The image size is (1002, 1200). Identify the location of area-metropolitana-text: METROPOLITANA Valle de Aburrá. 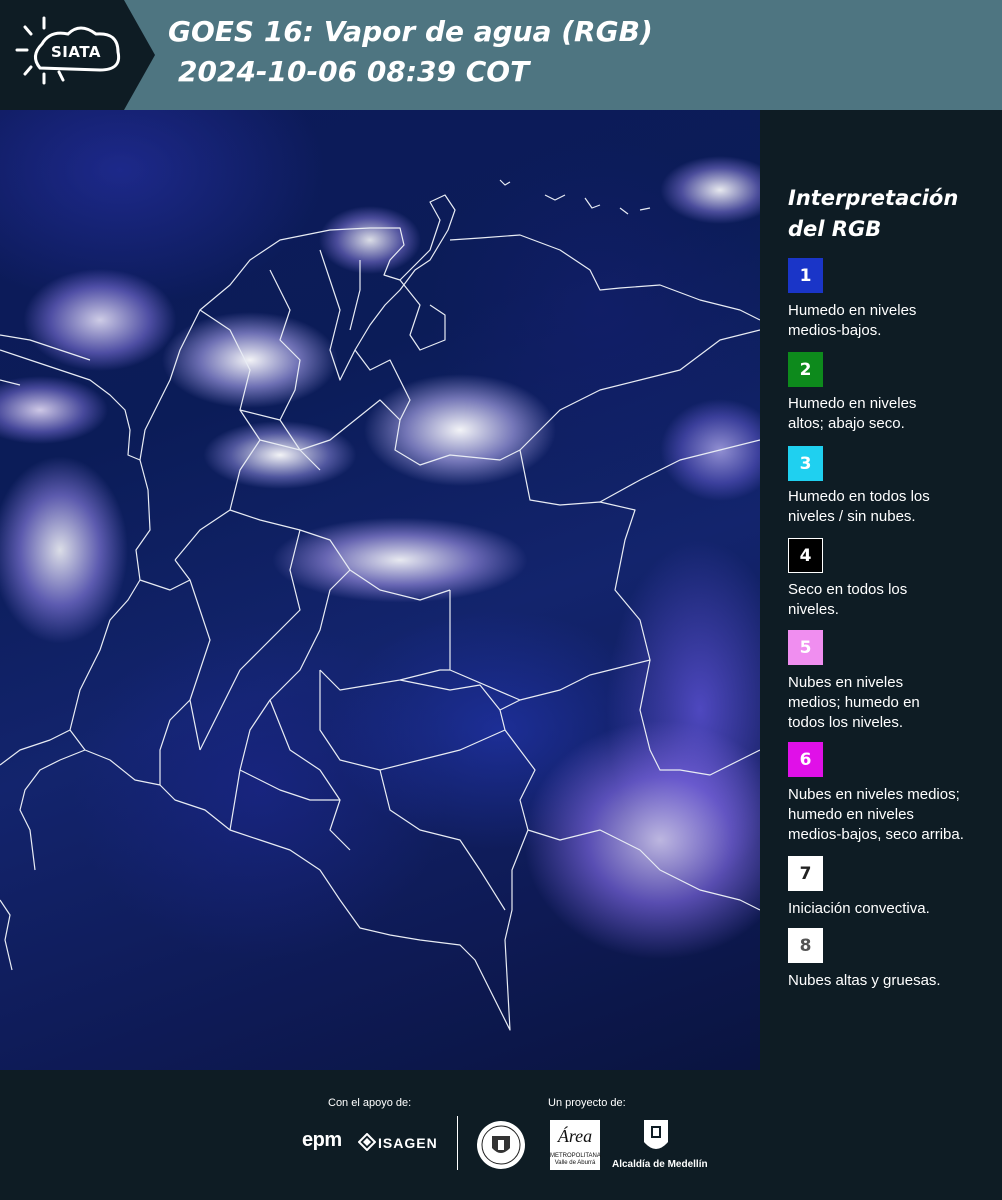
(575, 1160).